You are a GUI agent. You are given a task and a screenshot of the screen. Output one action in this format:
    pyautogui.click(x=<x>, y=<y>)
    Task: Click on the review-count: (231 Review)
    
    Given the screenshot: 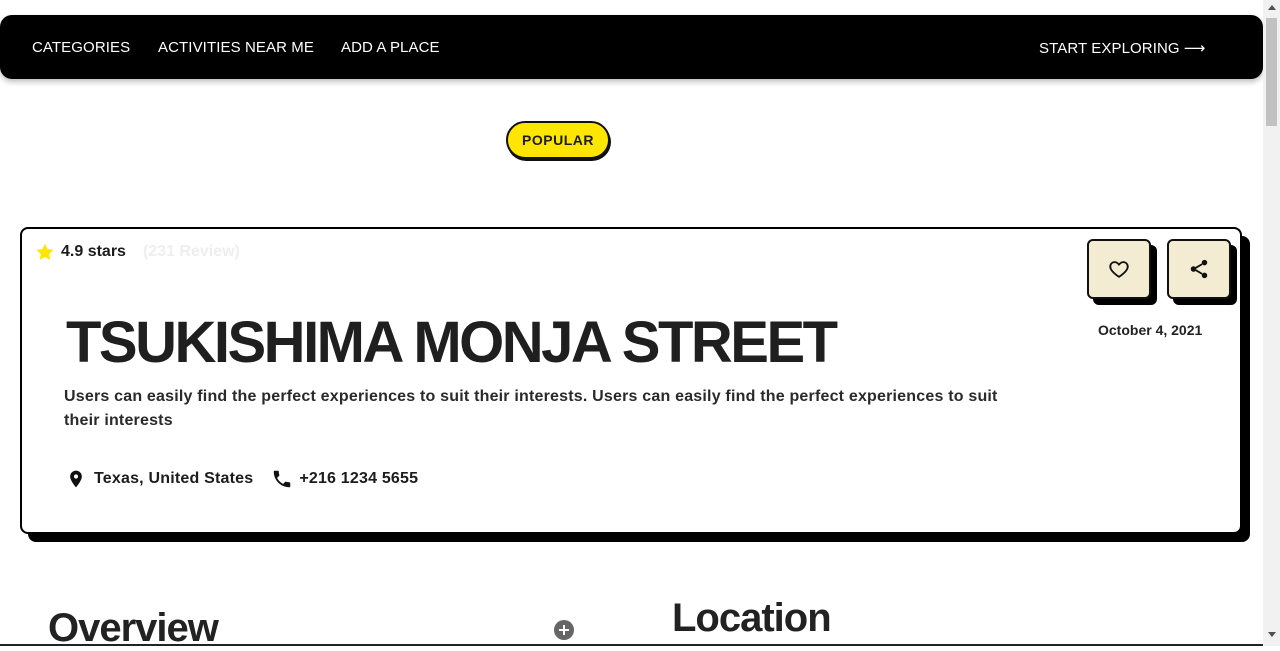 What is the action you would take?
    pyautogui.click(x=191, y=252)
    